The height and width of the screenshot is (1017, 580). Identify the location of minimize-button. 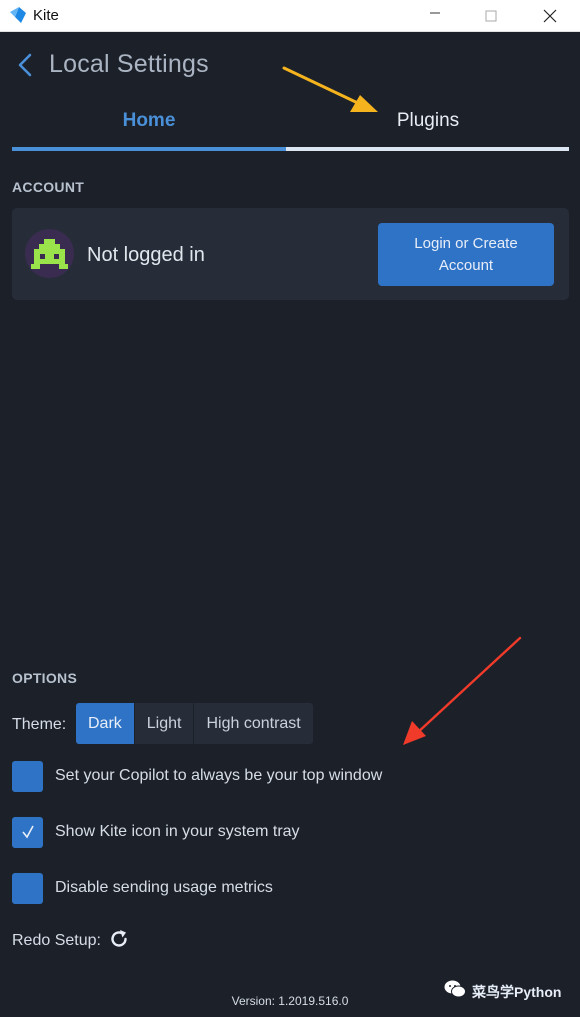
(435, 16).